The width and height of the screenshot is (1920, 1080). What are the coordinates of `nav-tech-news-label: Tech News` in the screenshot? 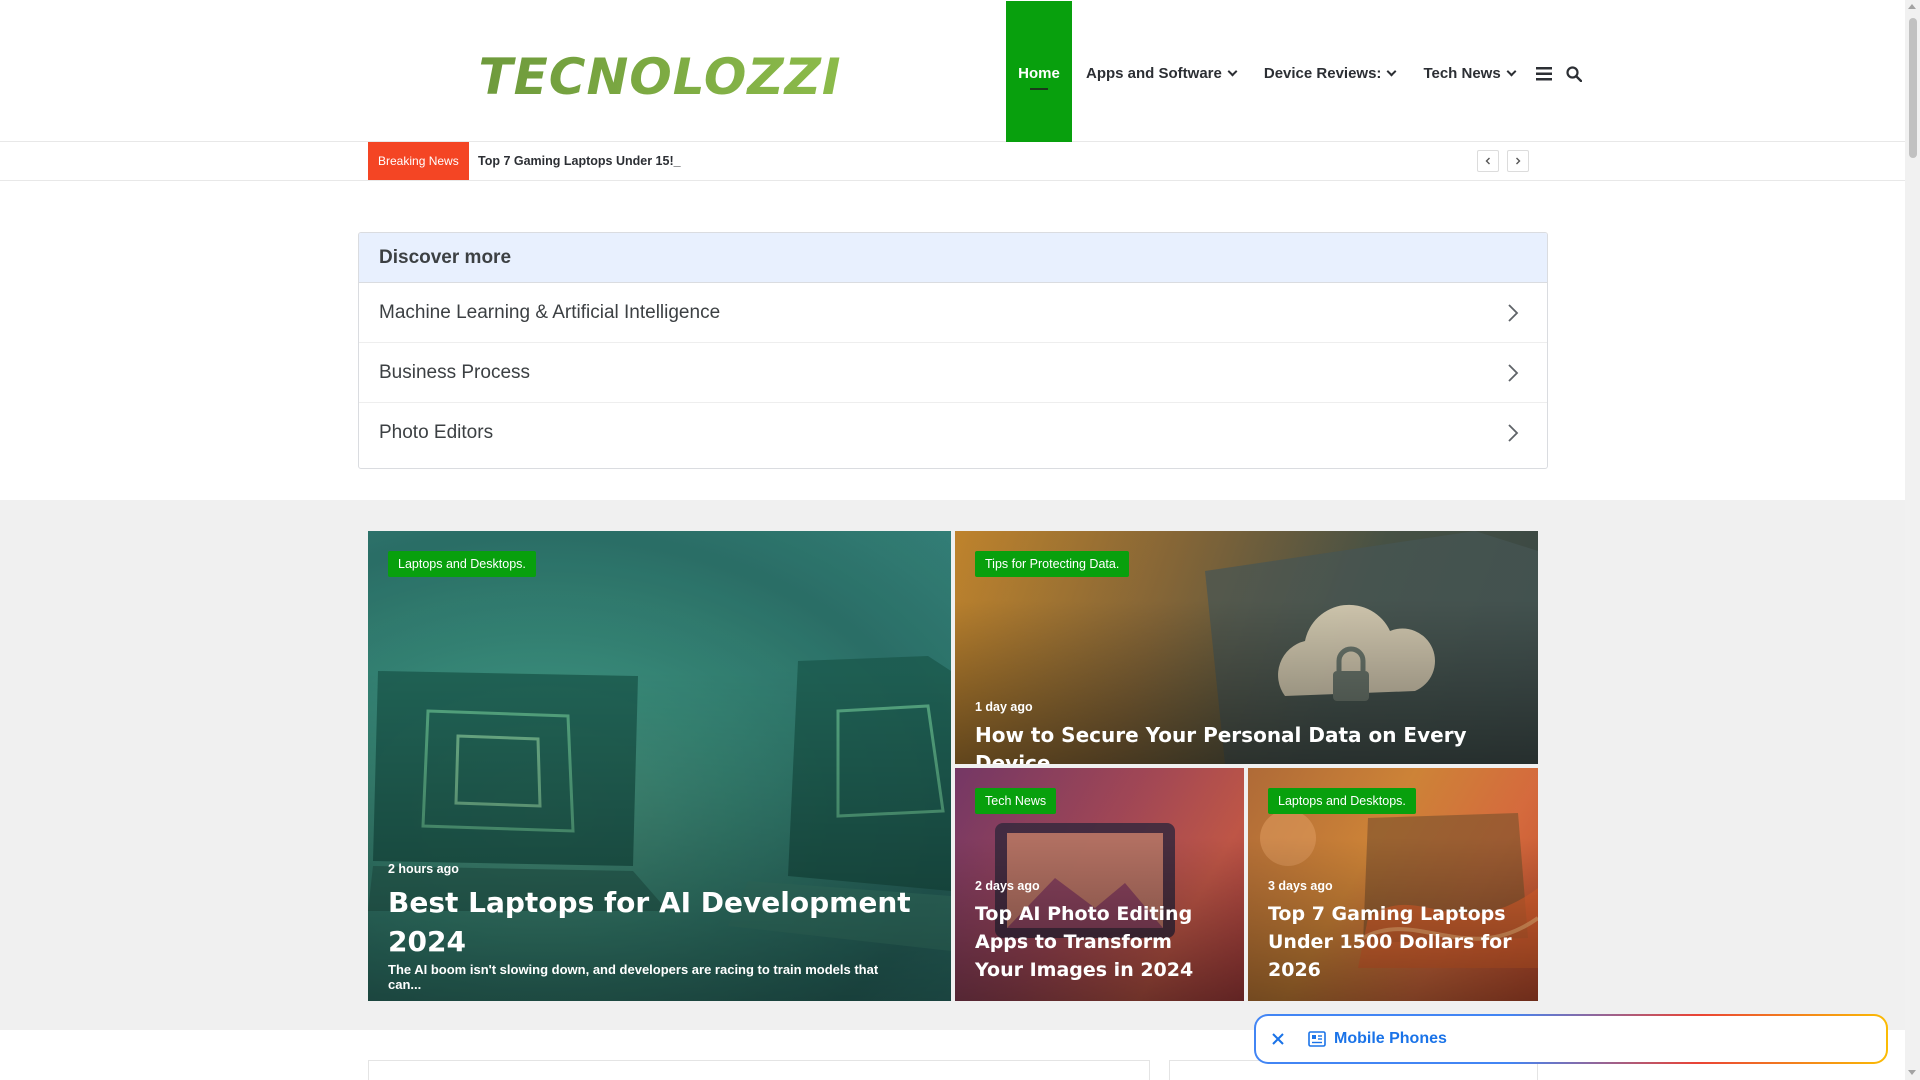 It's located at (1462, 73).